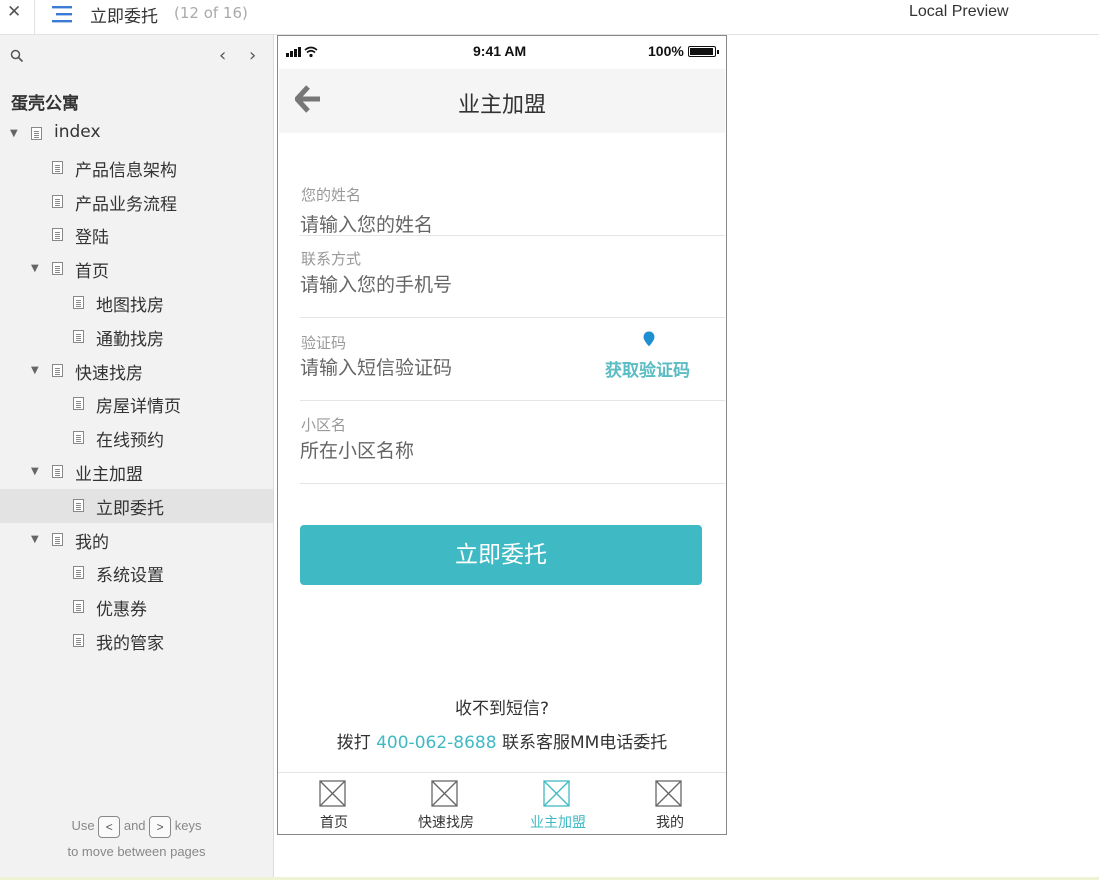  I want to click on no-sms-text: 收不到短信?, so click(502, 709).